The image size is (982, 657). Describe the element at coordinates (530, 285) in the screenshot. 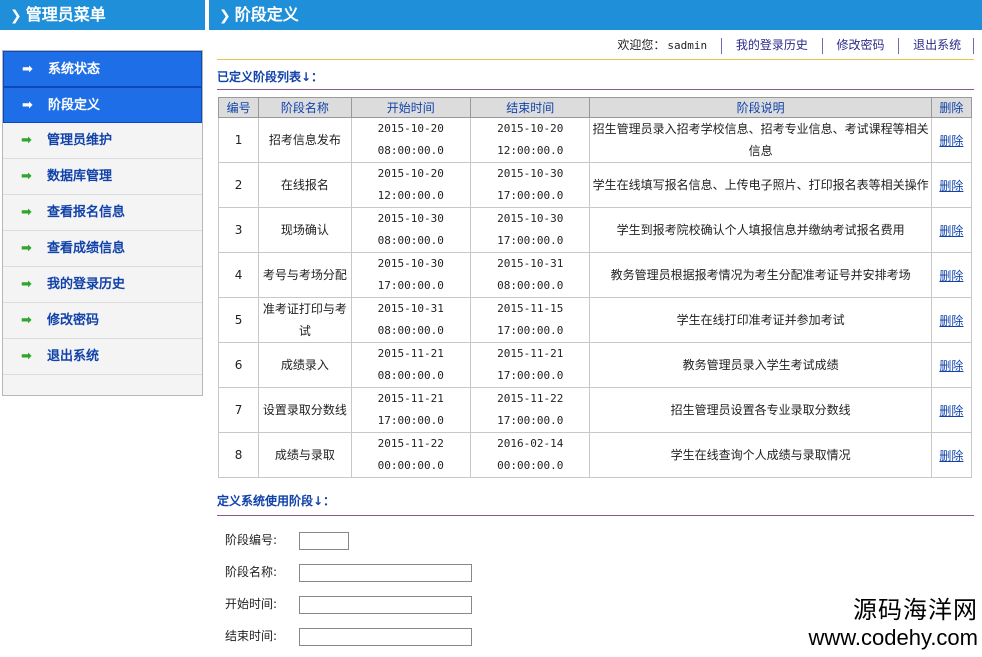

I see `end-time: 08:00:00.0` at that location.